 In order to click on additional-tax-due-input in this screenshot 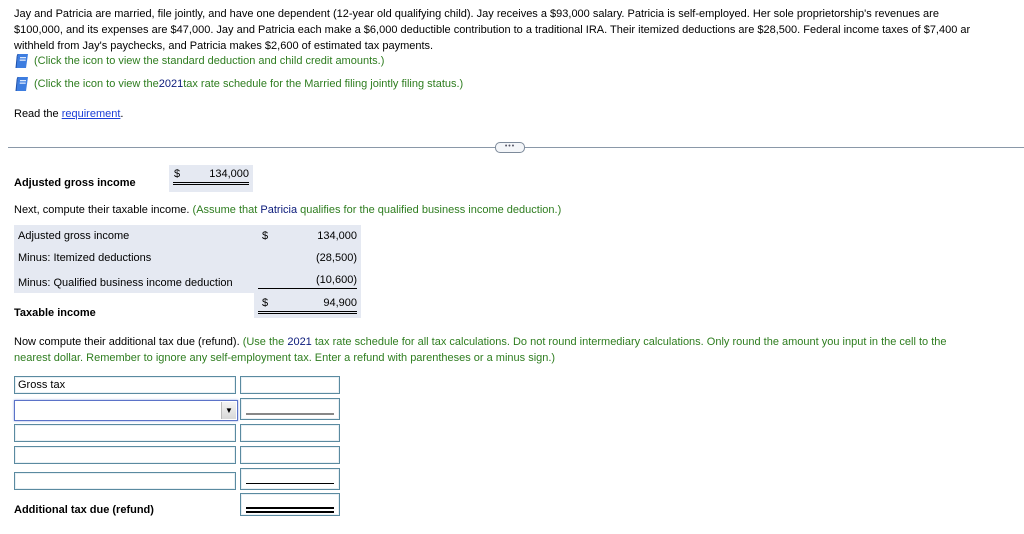, I will do `click(290, 504)`.